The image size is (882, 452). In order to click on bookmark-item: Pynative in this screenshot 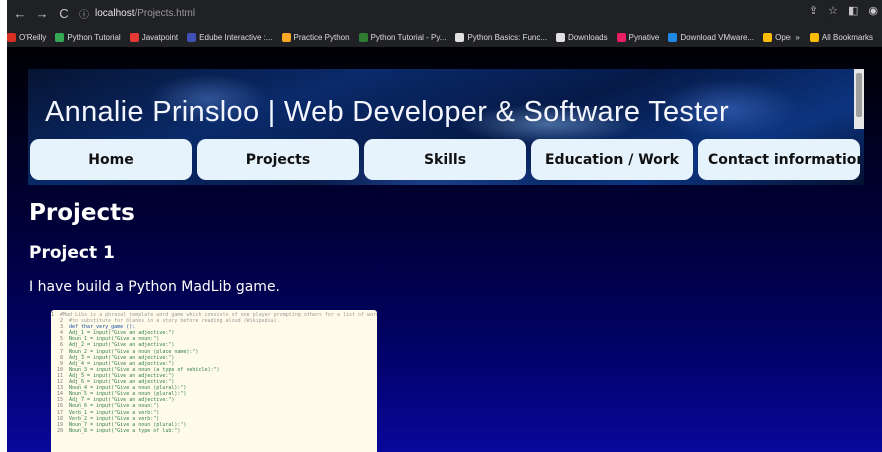, I will do `click(638, 37)`.